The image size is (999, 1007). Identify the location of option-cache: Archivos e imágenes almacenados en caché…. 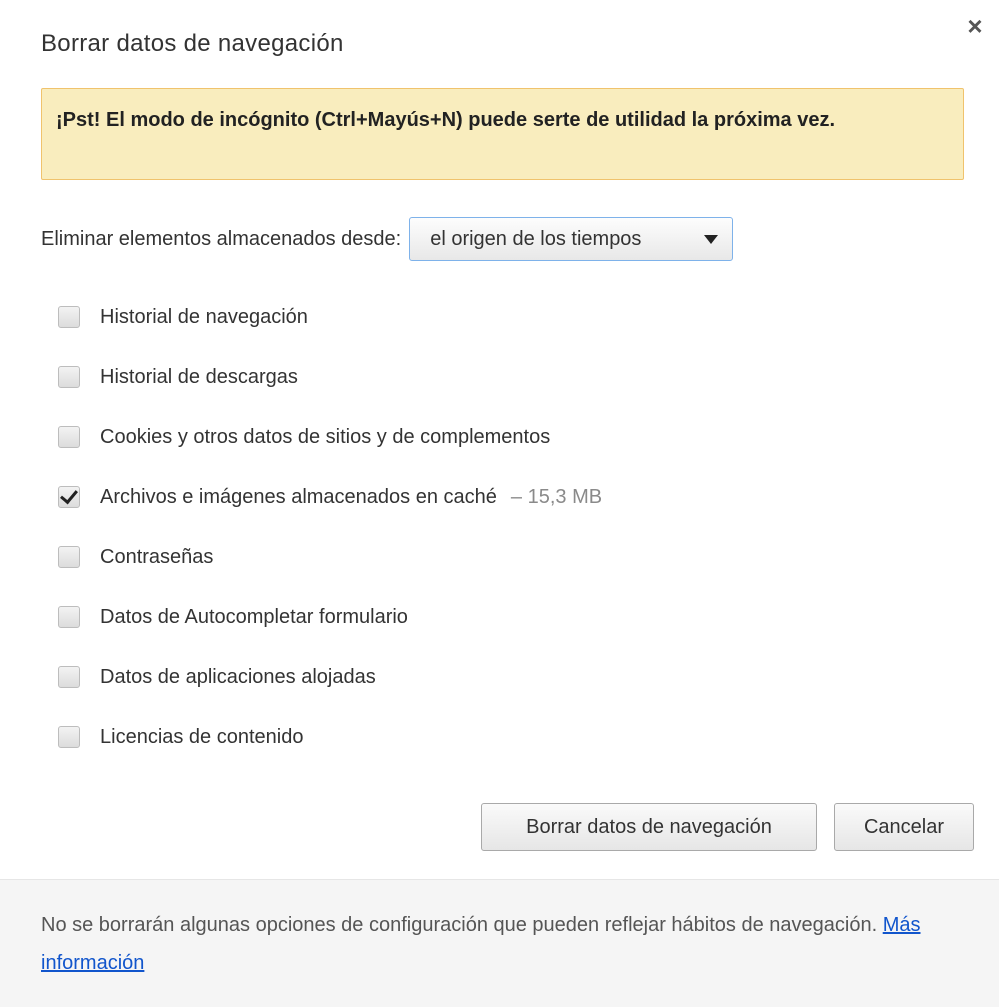
(330, 497).